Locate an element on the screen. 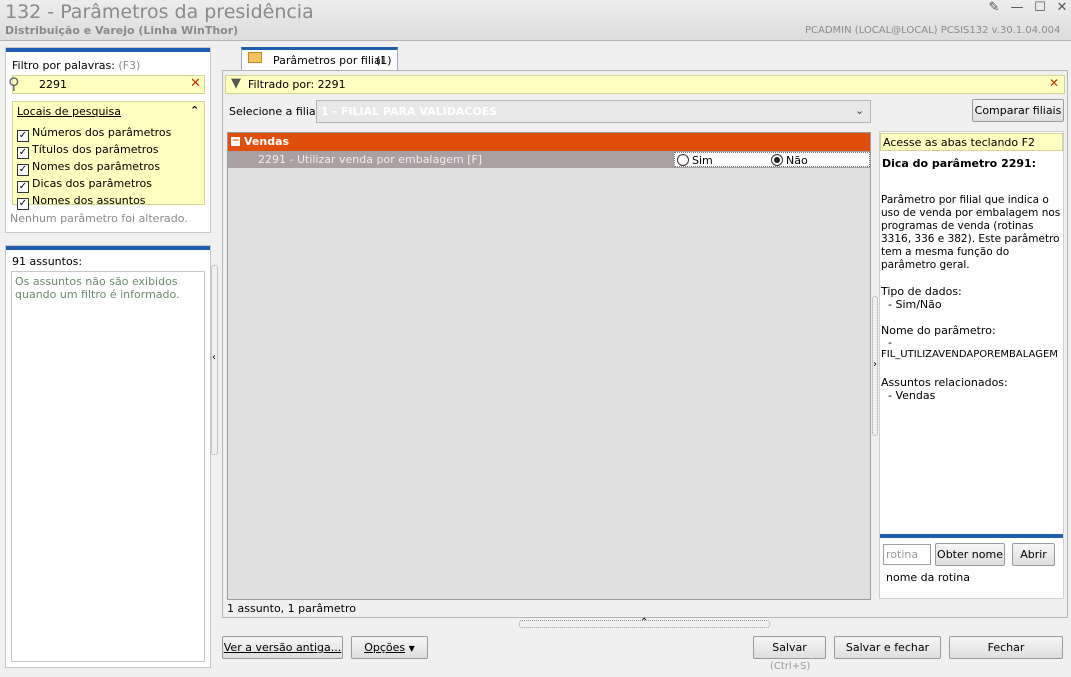 This screenshot has width=1071, height=677. filter-bar: ▼ Filtrado por: 2291 ✕ is located at coordinates (645, 84).